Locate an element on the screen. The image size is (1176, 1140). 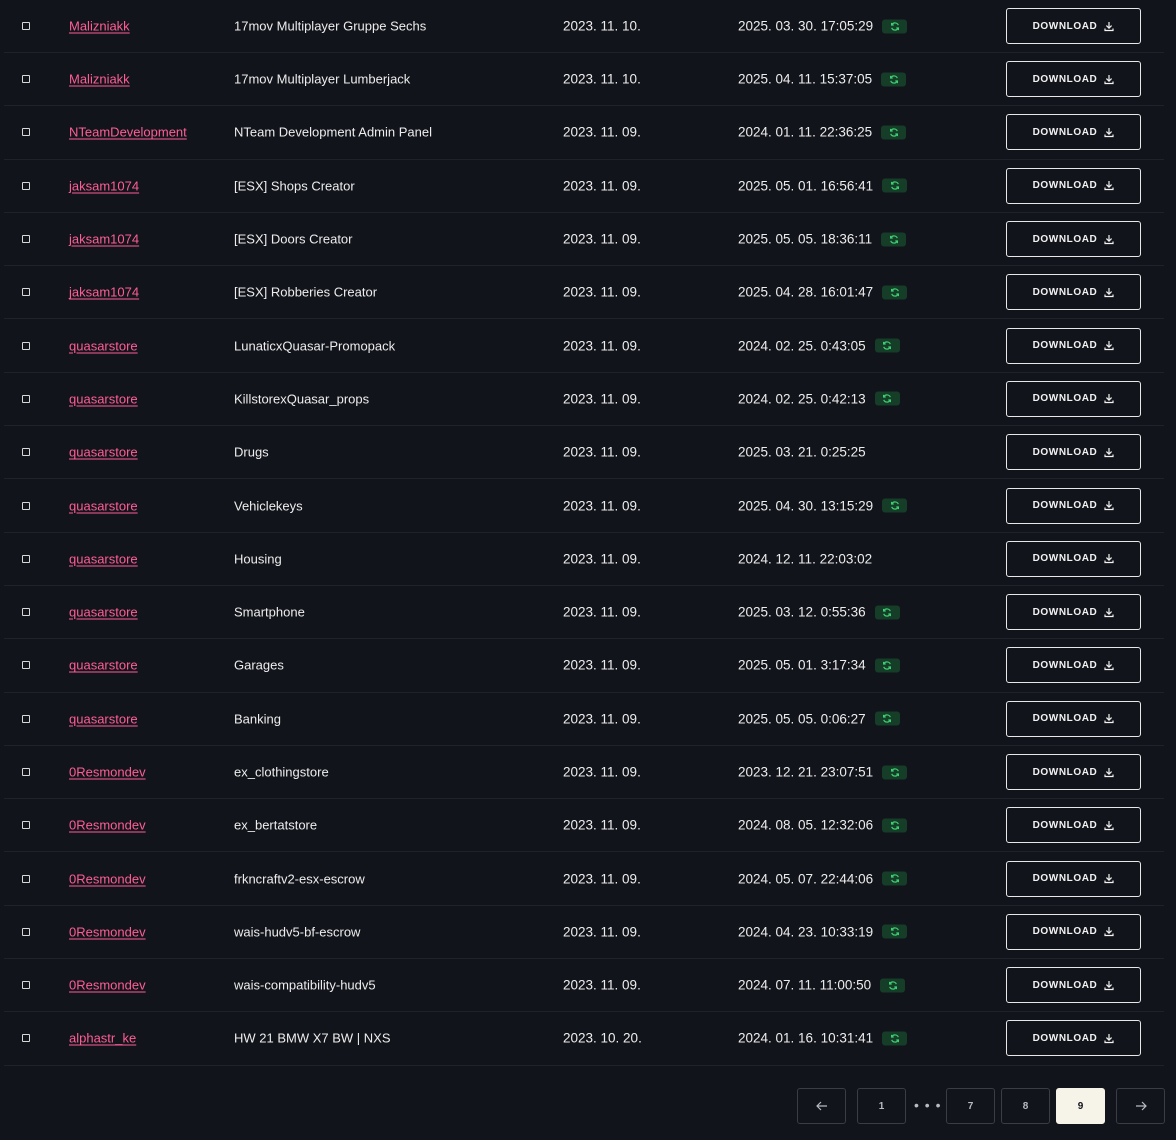
arrow-right-icon is located at coordinates (1141, 1106).